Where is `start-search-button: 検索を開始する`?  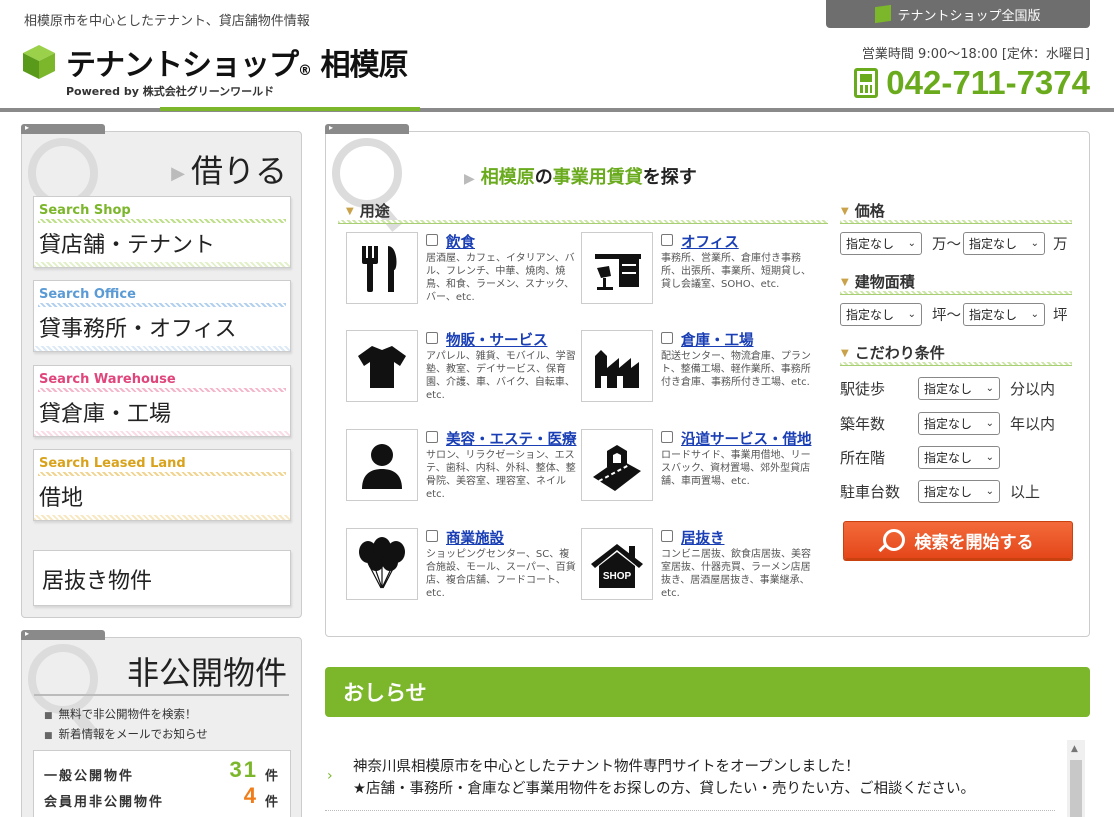 start-search-button: 検索を開始する is located at coordinates (958, 540).